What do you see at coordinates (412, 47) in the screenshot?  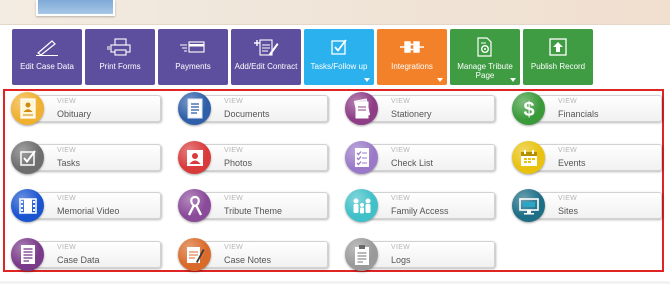 I see `plug-icon` at bounding box center [412, 47].